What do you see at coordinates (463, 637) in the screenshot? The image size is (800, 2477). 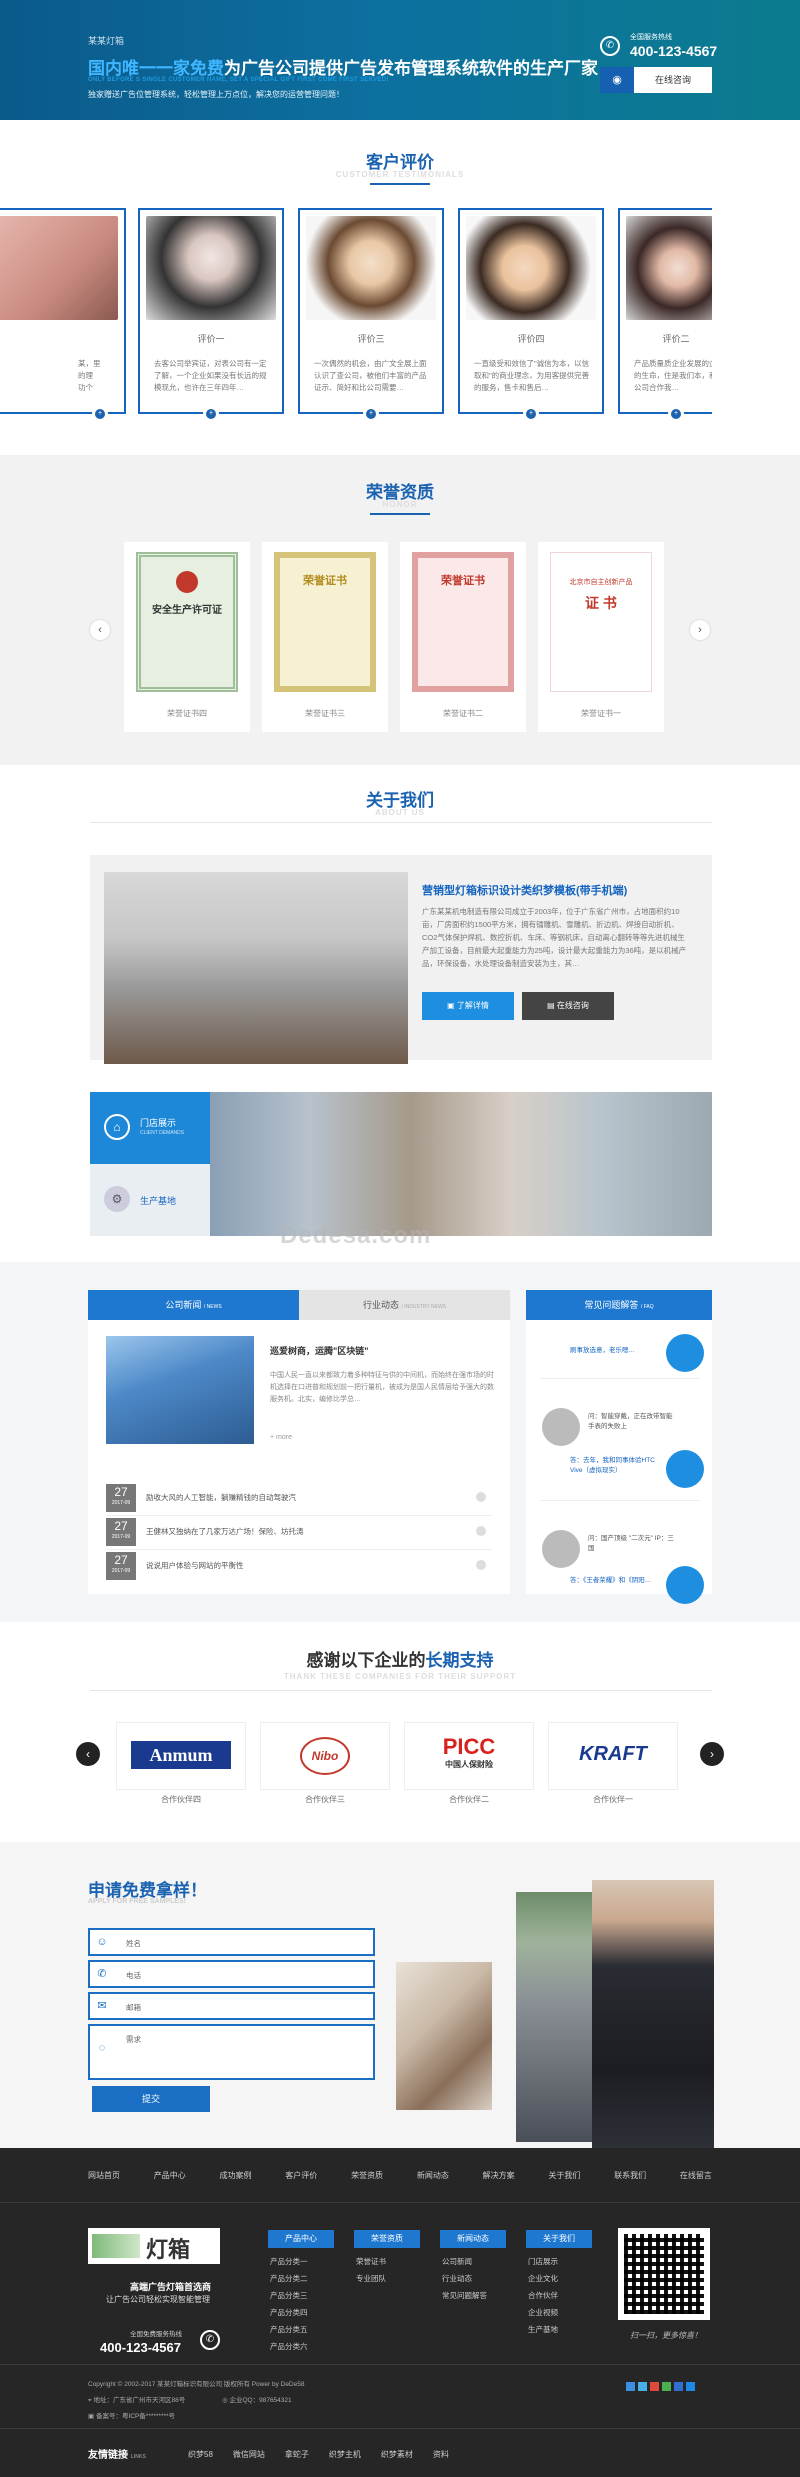 I see `honor-card: 荣誉证书 荣誉证书二` at bounding box center [463, 637].